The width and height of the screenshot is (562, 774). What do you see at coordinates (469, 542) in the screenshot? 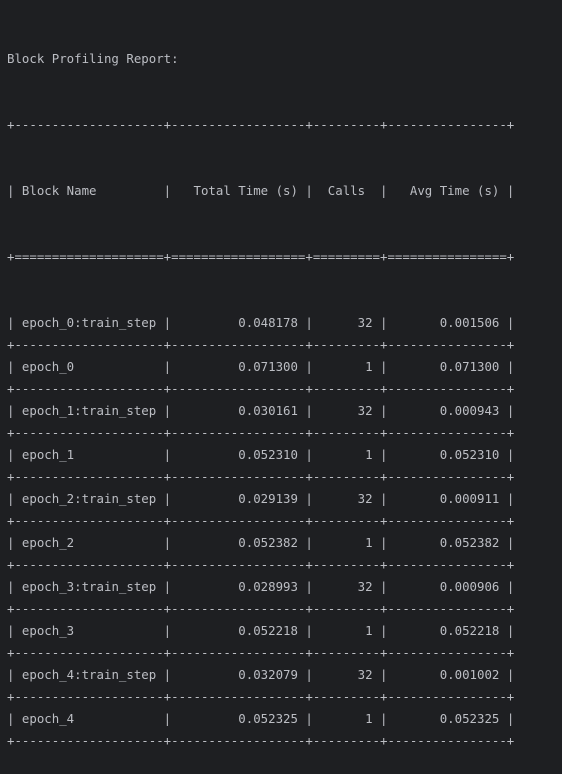
I see `cell-avg-time: 0.052382` at bounding box center [469, 542].